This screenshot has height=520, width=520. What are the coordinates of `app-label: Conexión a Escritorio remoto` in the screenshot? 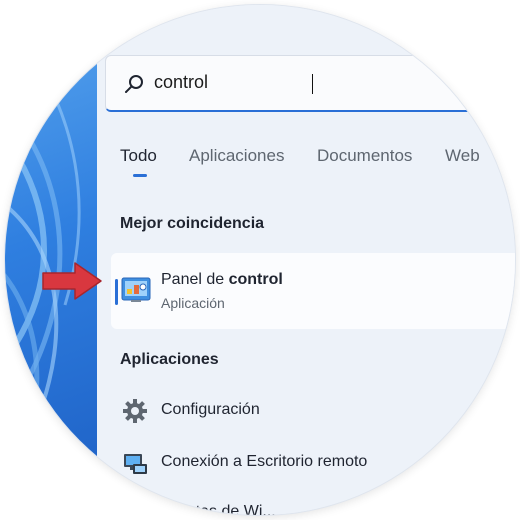 It's located at (264, 461).